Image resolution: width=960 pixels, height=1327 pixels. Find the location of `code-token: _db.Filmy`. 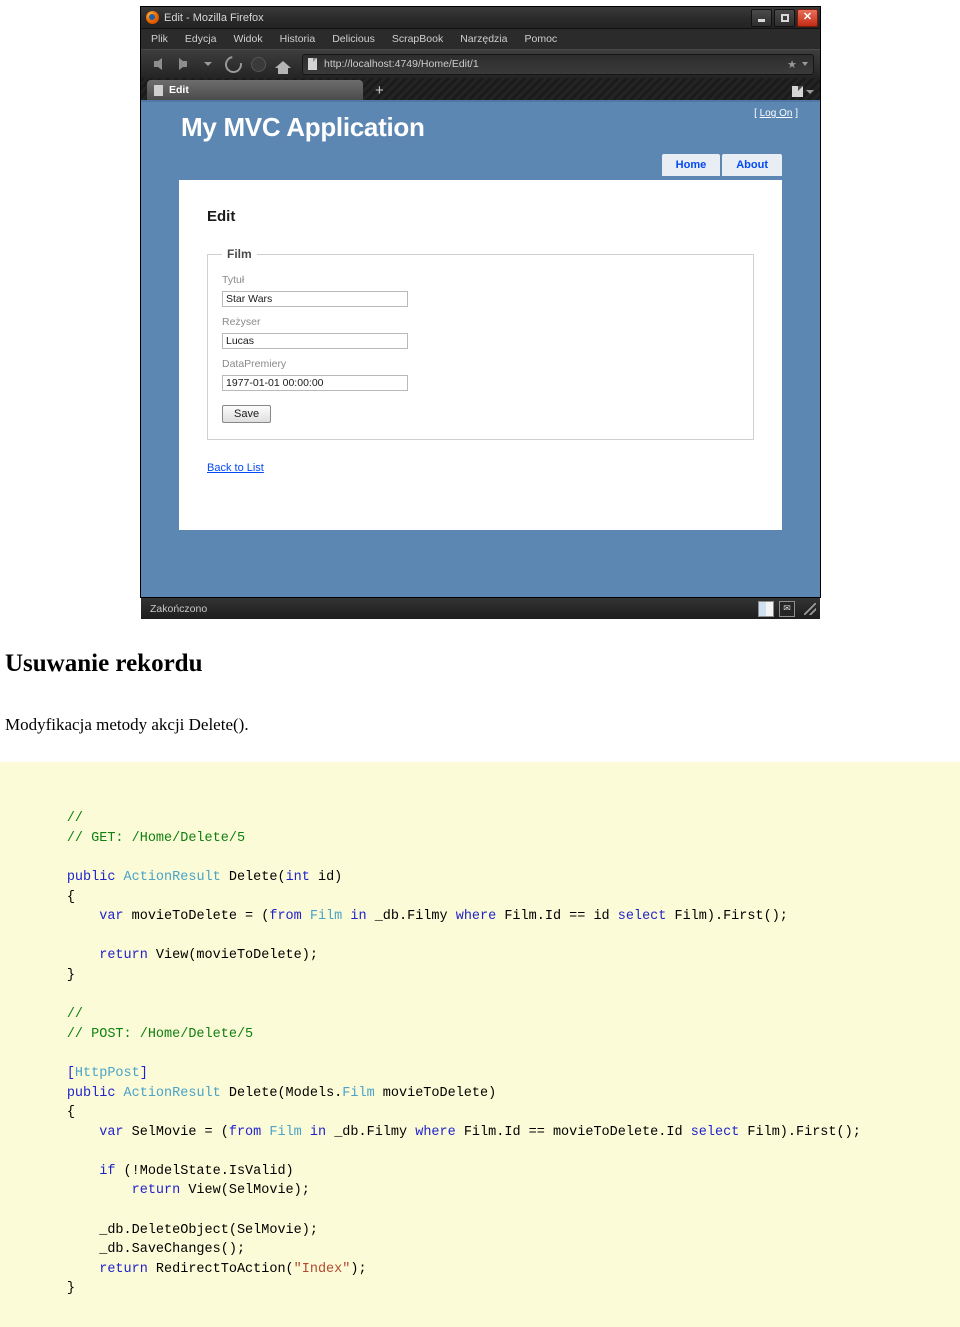

code-token: _db.Filmy is located at coordinates (371, 1132).